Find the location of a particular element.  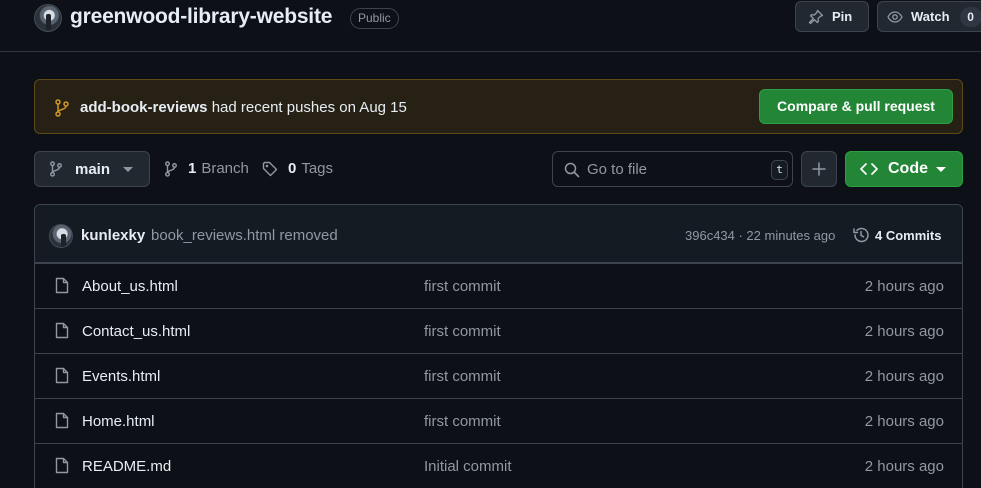

compare-pull-request-button: Compare & pull request is located at coordinates (856, 106).